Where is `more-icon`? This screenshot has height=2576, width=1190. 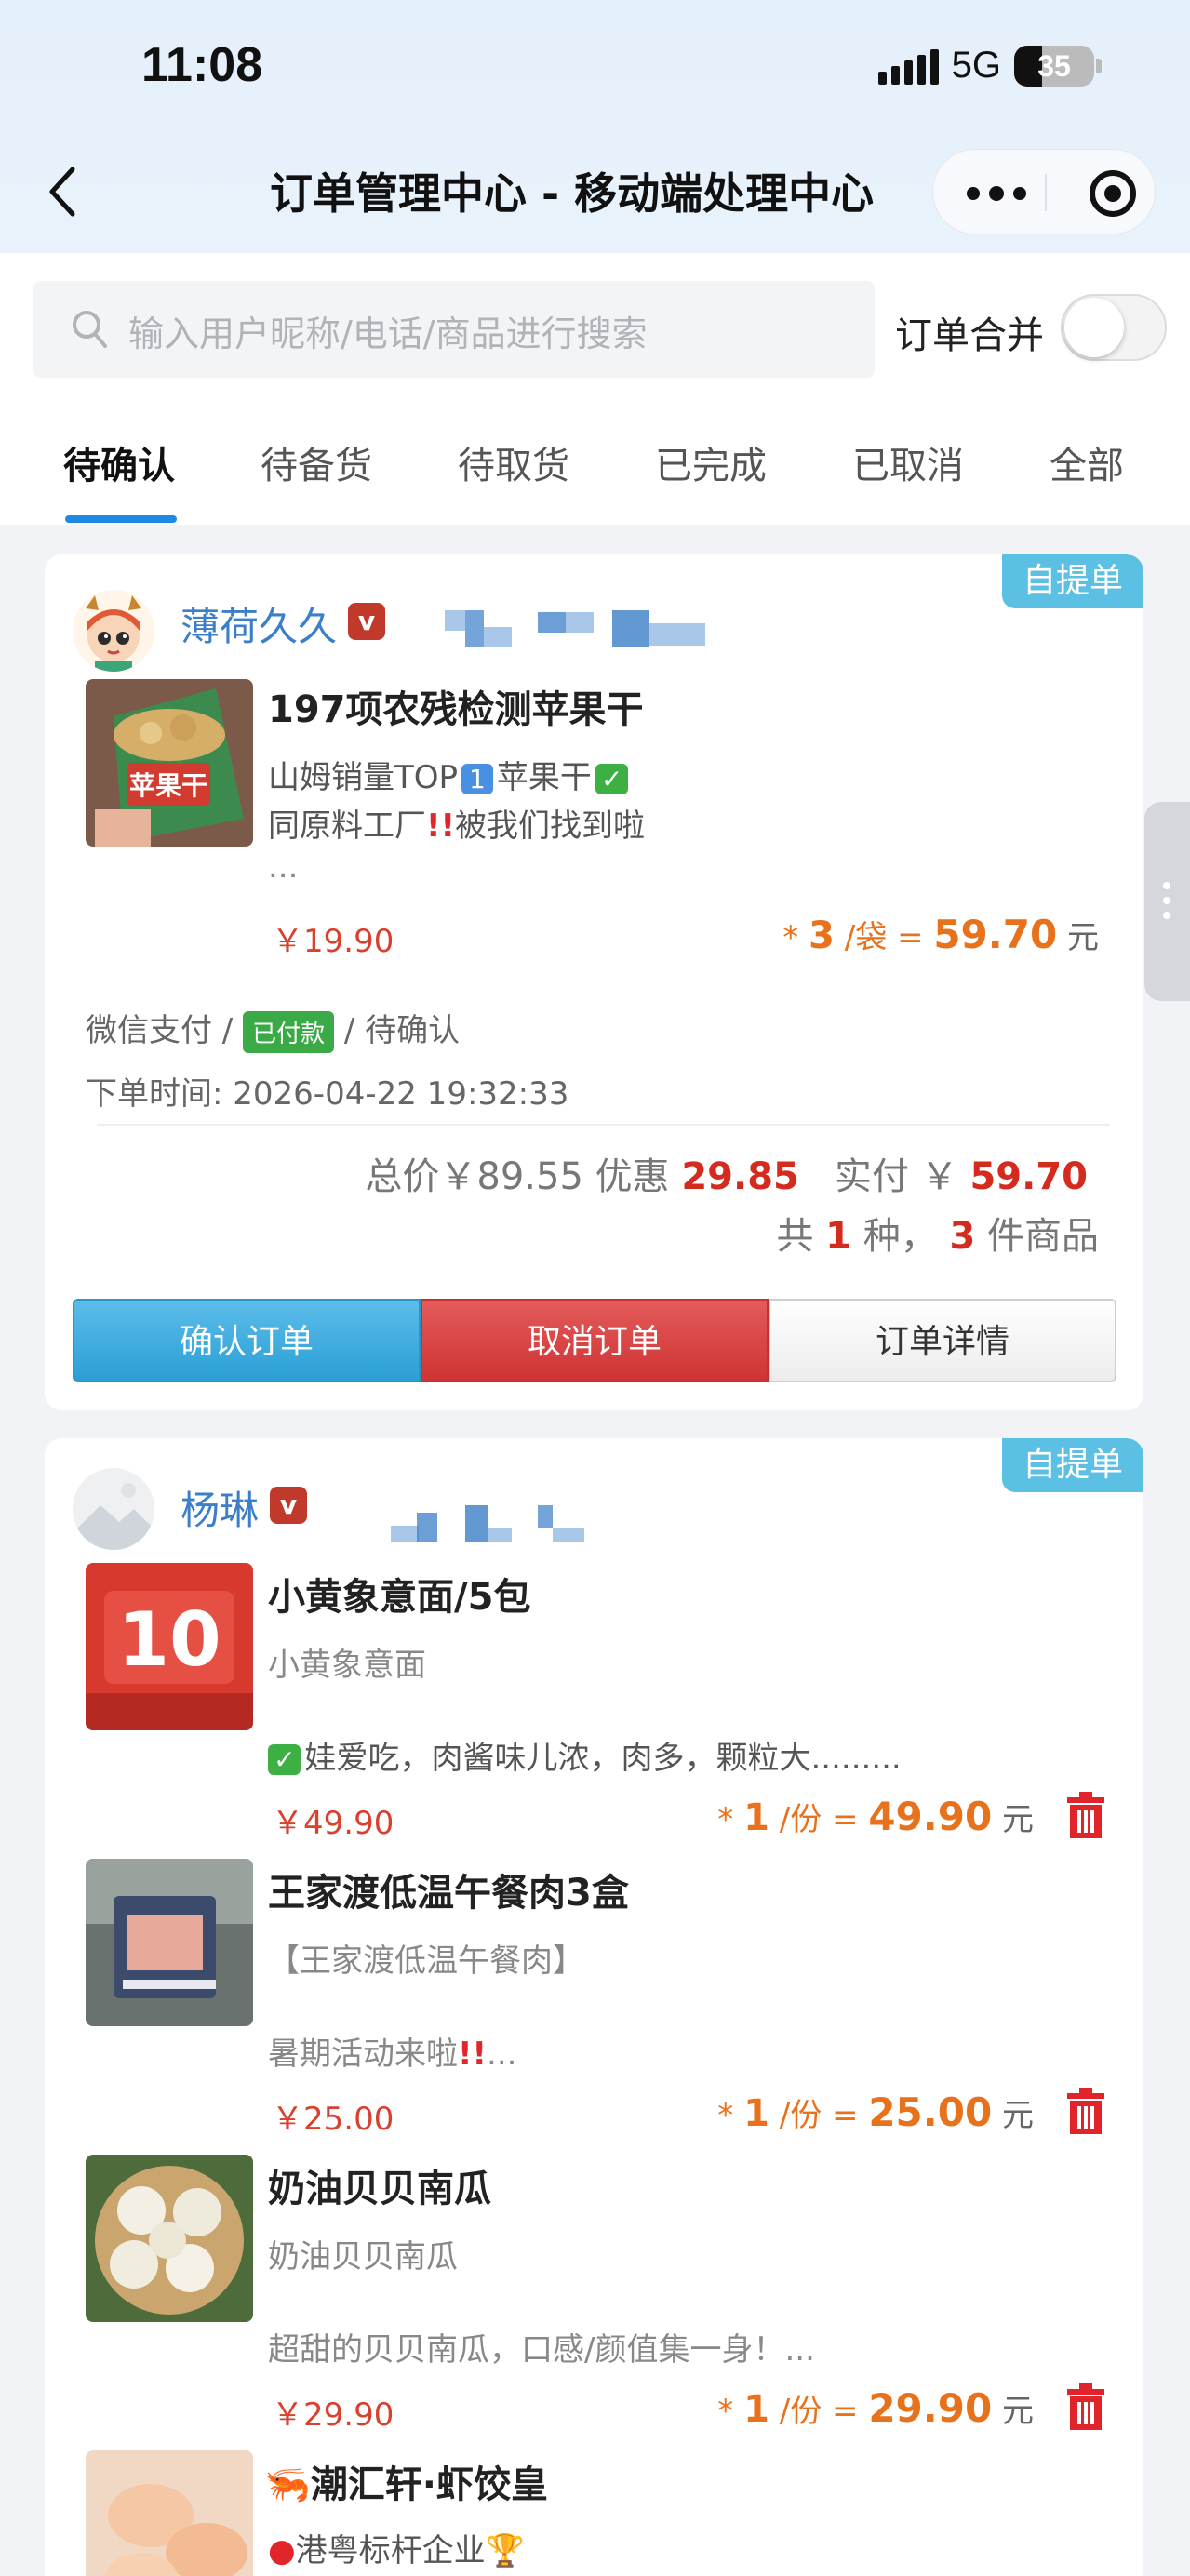
more-icon is located at coordinates (996, 193).